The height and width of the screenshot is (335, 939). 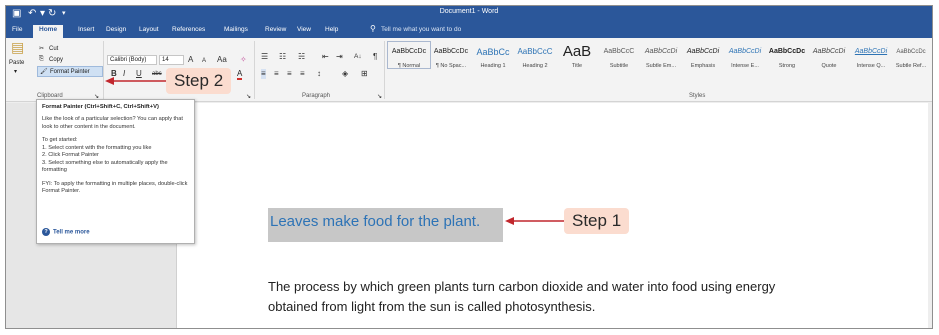 I want to click on step-2-arrowhead, so click(x=109, y=81).